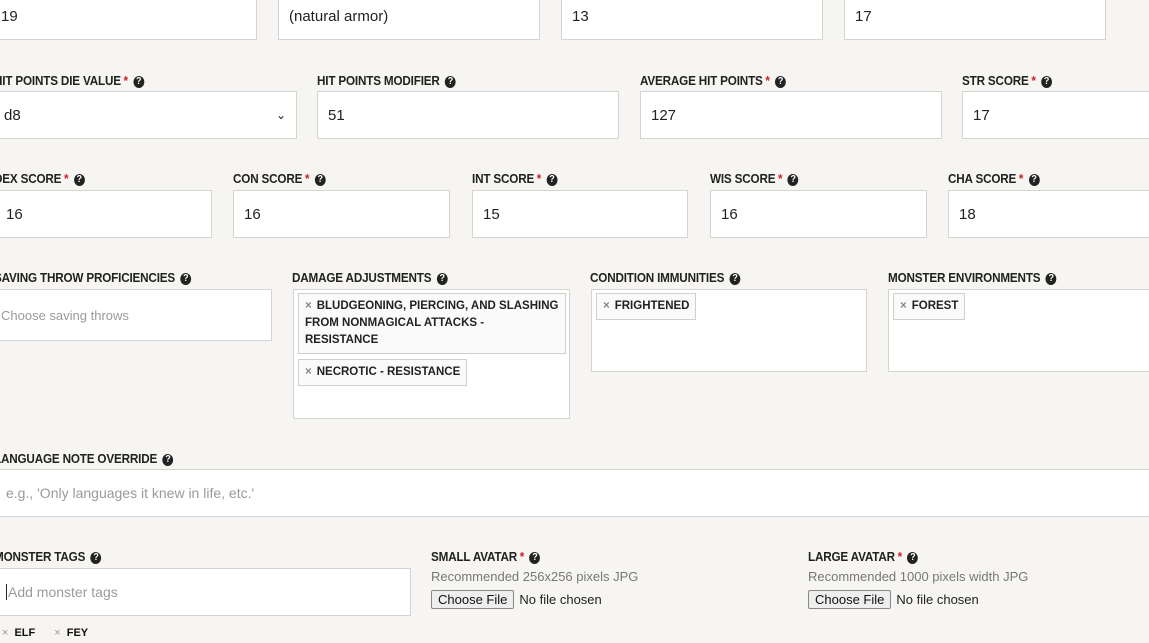 This screenshot has width=1149, height=643. Describe the element at coordinates (370, 277) in the screenshot. I see `damage-adjustments-label: DAMAGE ADJUSTMENTS?` at that location.